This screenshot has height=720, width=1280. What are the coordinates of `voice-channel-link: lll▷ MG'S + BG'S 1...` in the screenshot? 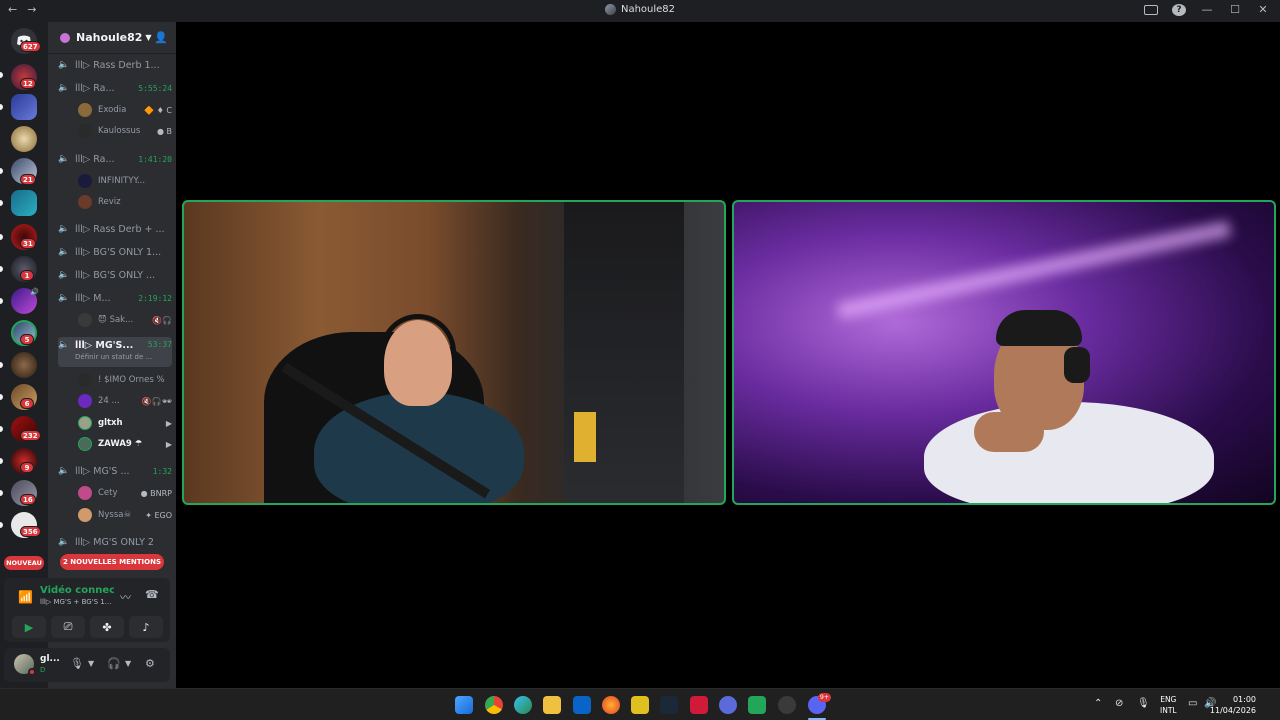 It's located at (75, 602).